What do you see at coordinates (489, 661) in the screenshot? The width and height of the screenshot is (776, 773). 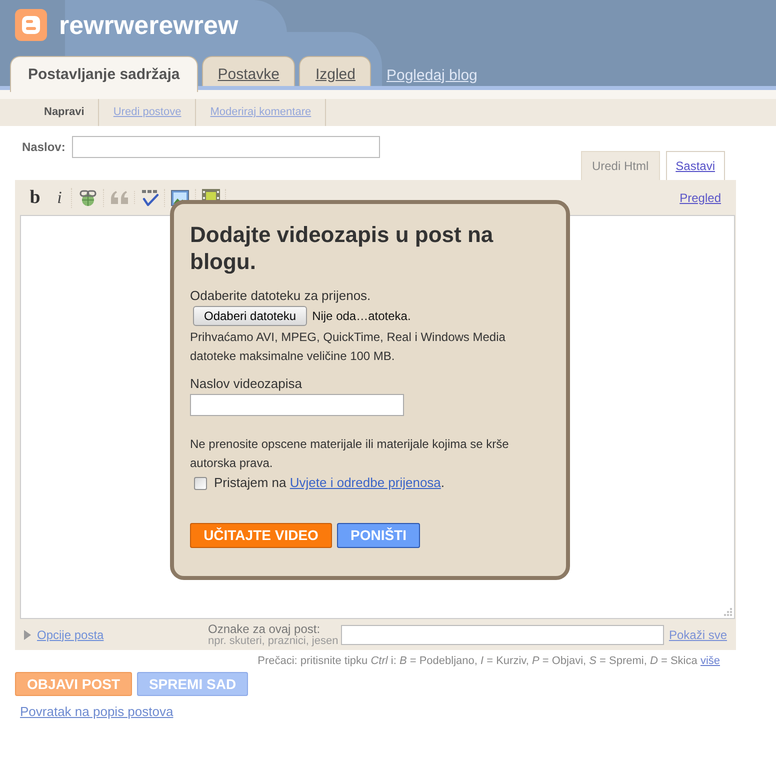 I see `shortcuts-text: Prečaci: pritisnite tipku Ctrl i: B = Podebljano, I = Kurziv, P = Objavi, S = Spremi, D = Skica više` at bounding box center [489, 661].